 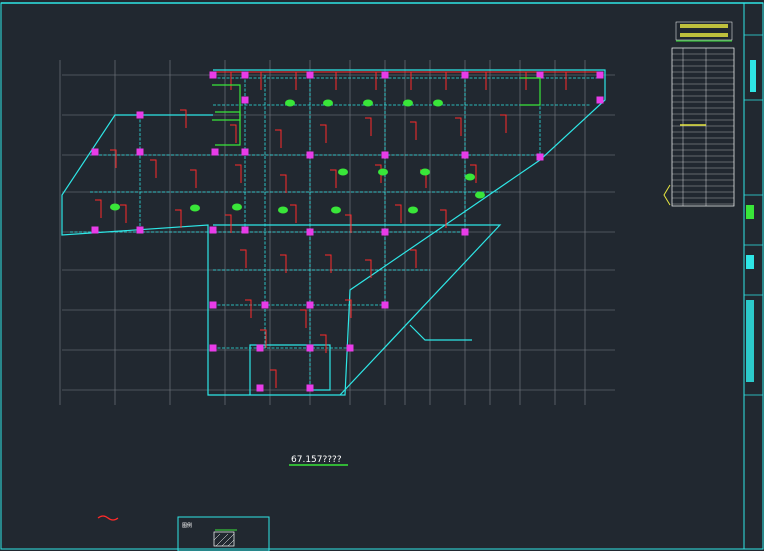 What do you see at coordinates (753, 76) in the screenshot?
I see `title-block-mark` at bounding box center [753, 76].